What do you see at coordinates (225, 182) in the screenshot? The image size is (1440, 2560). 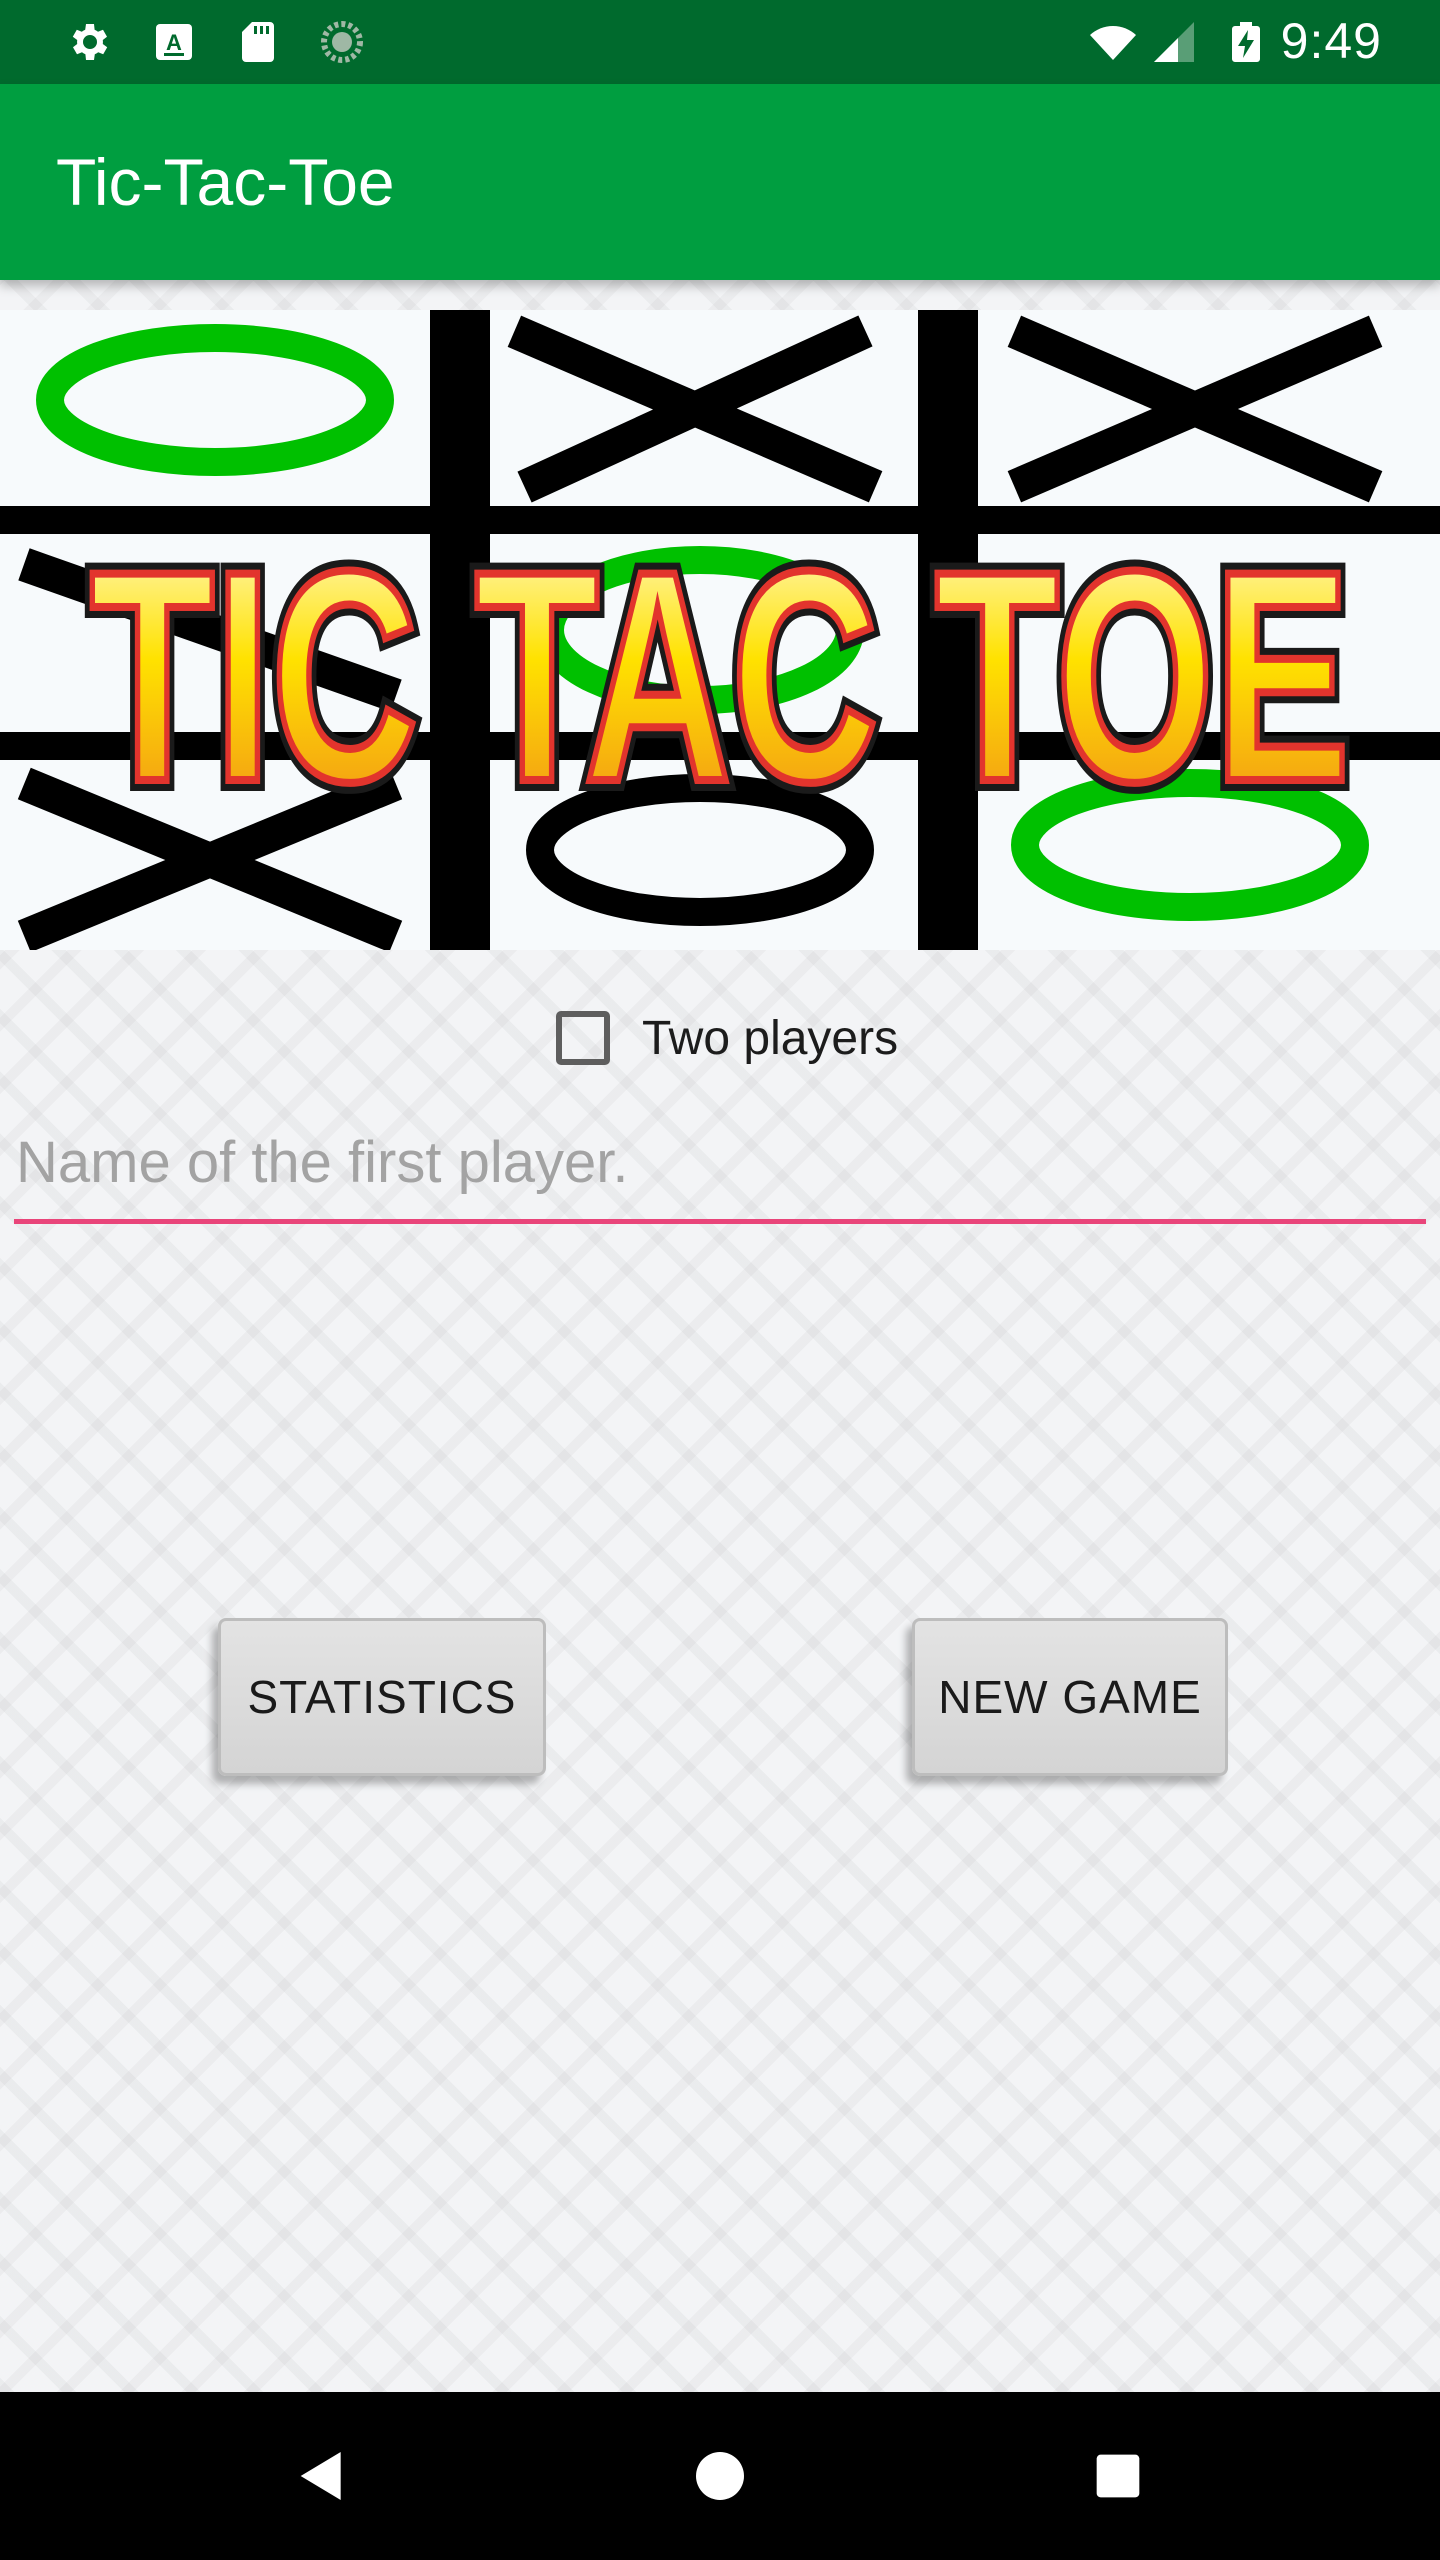 I see `app-title: Tic-Tac-Toe` at bounding box center [225, 182].